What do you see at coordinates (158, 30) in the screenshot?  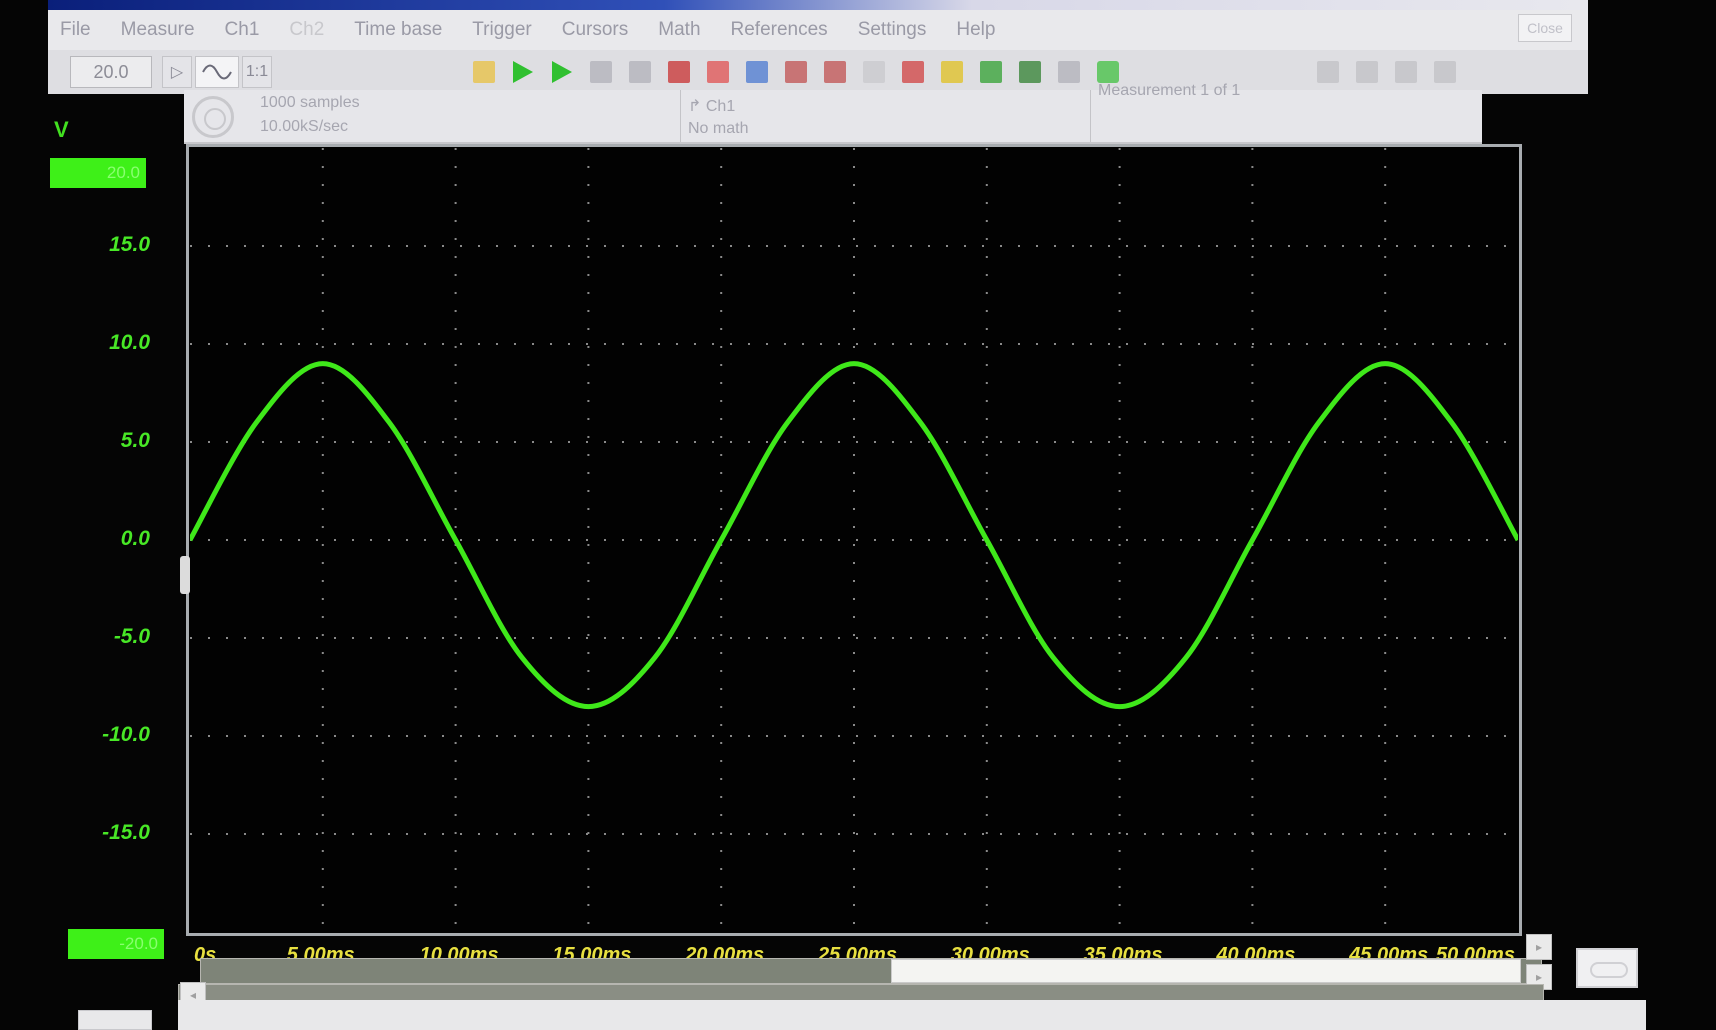 I see `menu-measure: Measure` at bounding box center [158, 30].